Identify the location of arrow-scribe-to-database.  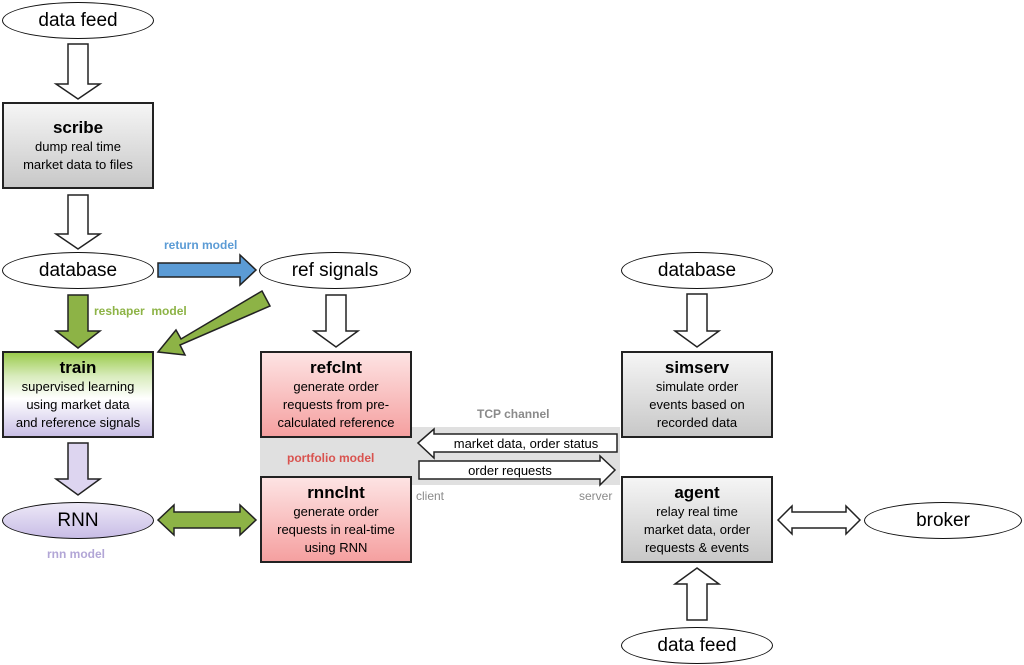
(78, 222).